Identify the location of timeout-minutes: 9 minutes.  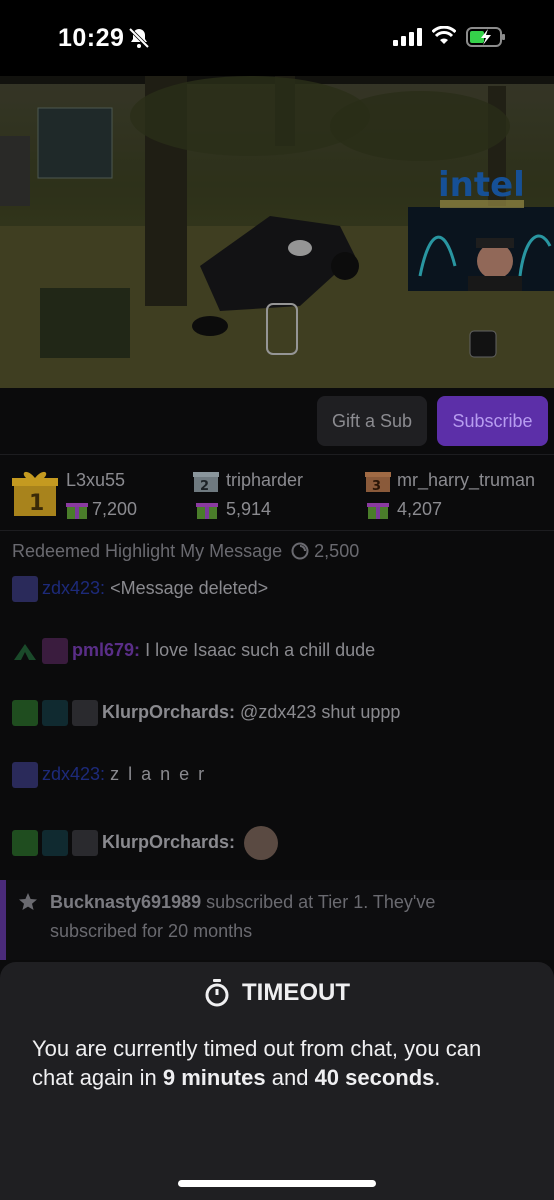
(214, 1077).